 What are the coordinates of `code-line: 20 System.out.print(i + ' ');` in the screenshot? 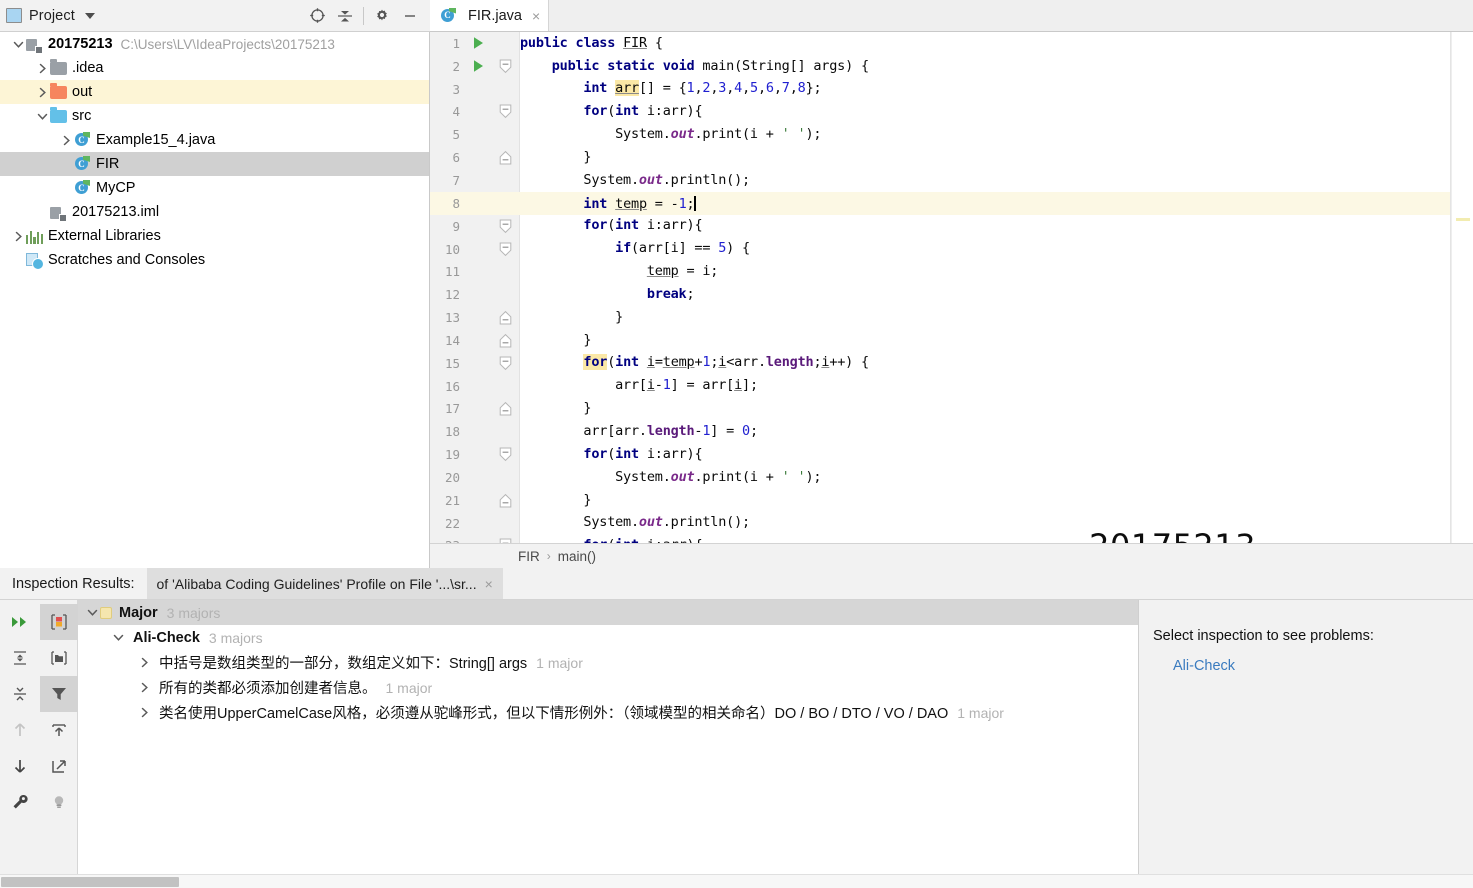 It's located at (951, 477).